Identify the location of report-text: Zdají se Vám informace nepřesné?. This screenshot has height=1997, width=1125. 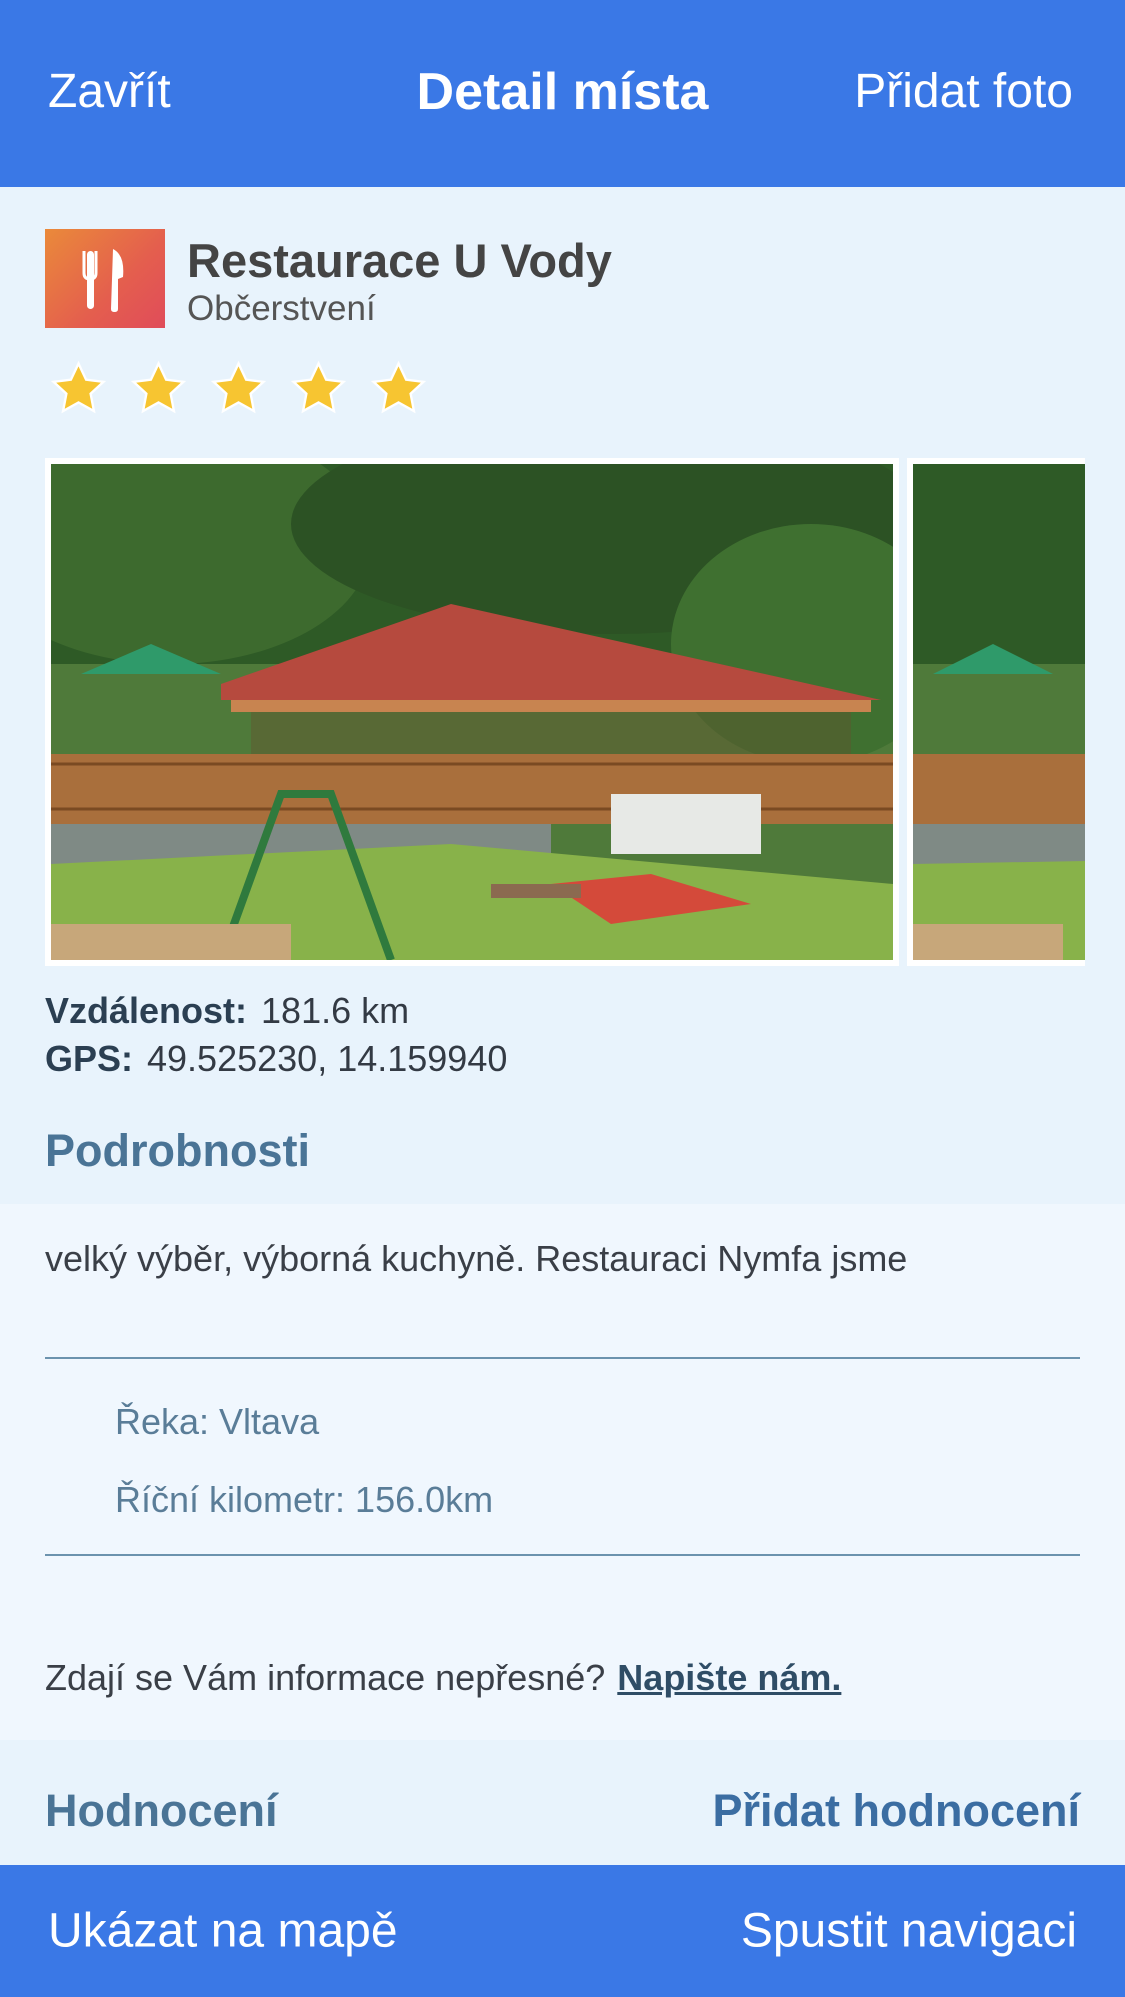
(325, 1677).